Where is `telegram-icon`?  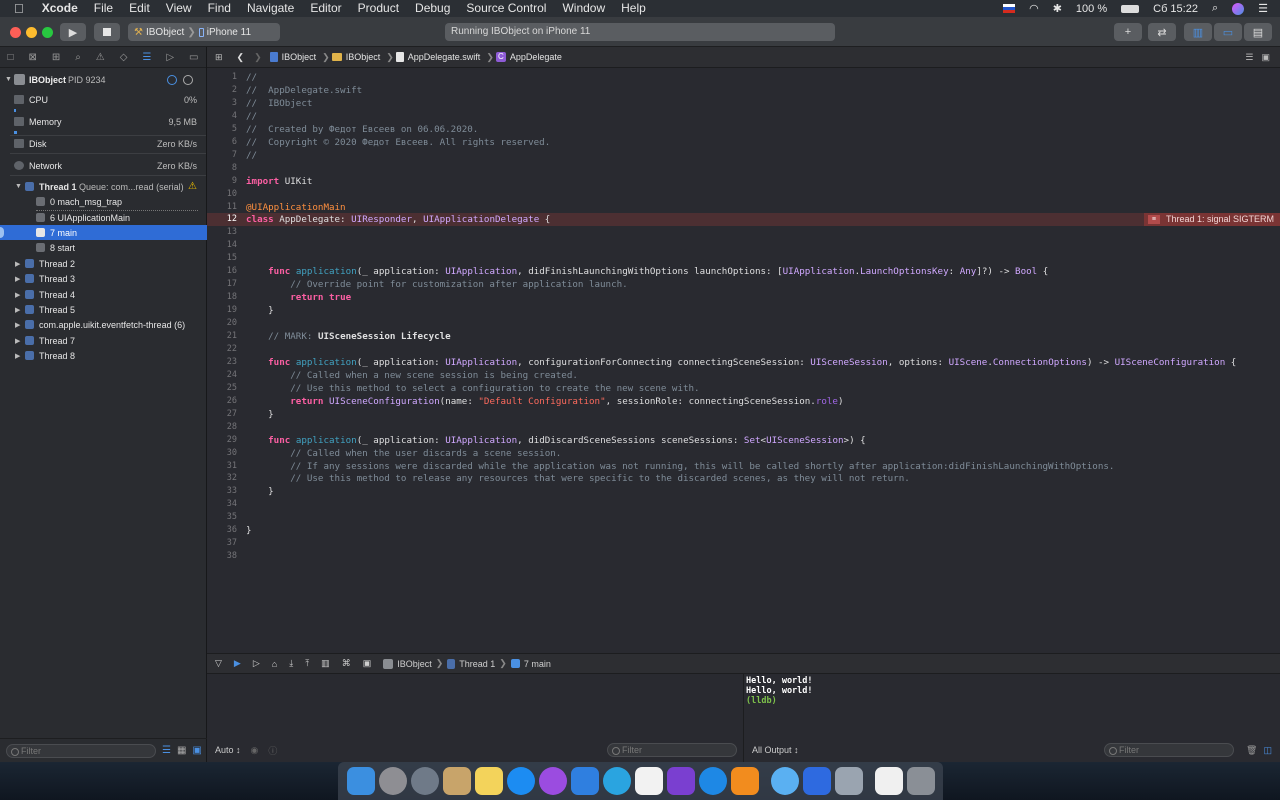 telegram-icon is located at coordinates (616, 781).